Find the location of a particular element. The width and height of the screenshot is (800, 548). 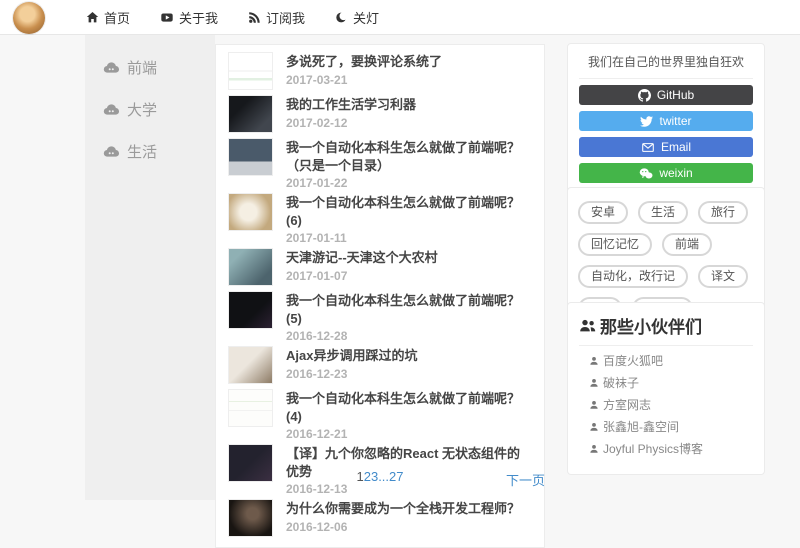

email-button: Email is located at coordinates (666, 147).